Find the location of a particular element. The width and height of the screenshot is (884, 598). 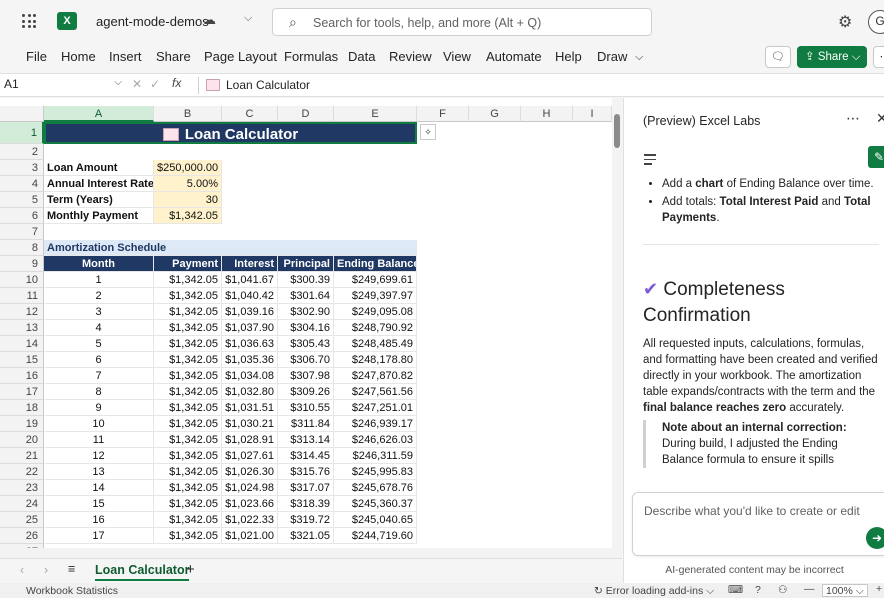

table-cell: $302.90 is located at coordinates (306, 312).